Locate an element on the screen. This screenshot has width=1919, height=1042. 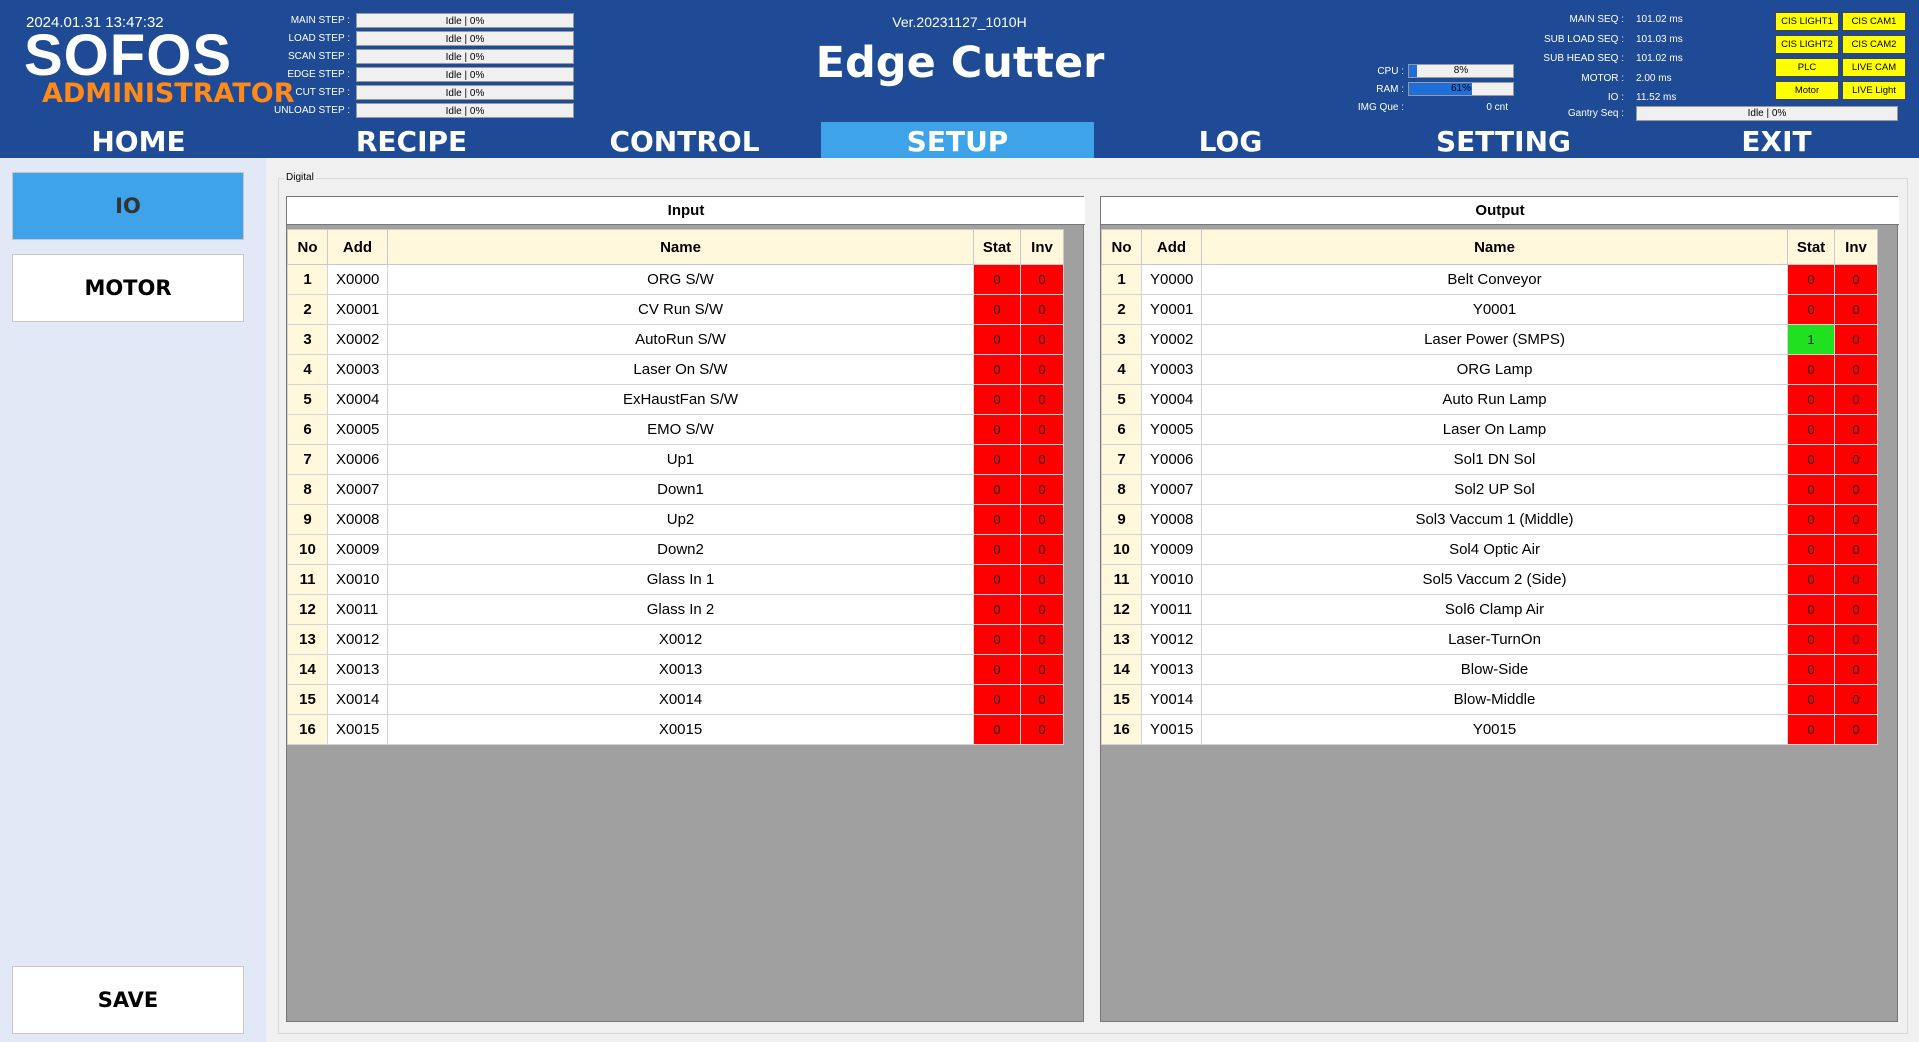
table-row: 15 X0014 X0014 0 0 is located at coordinates (675, 699).